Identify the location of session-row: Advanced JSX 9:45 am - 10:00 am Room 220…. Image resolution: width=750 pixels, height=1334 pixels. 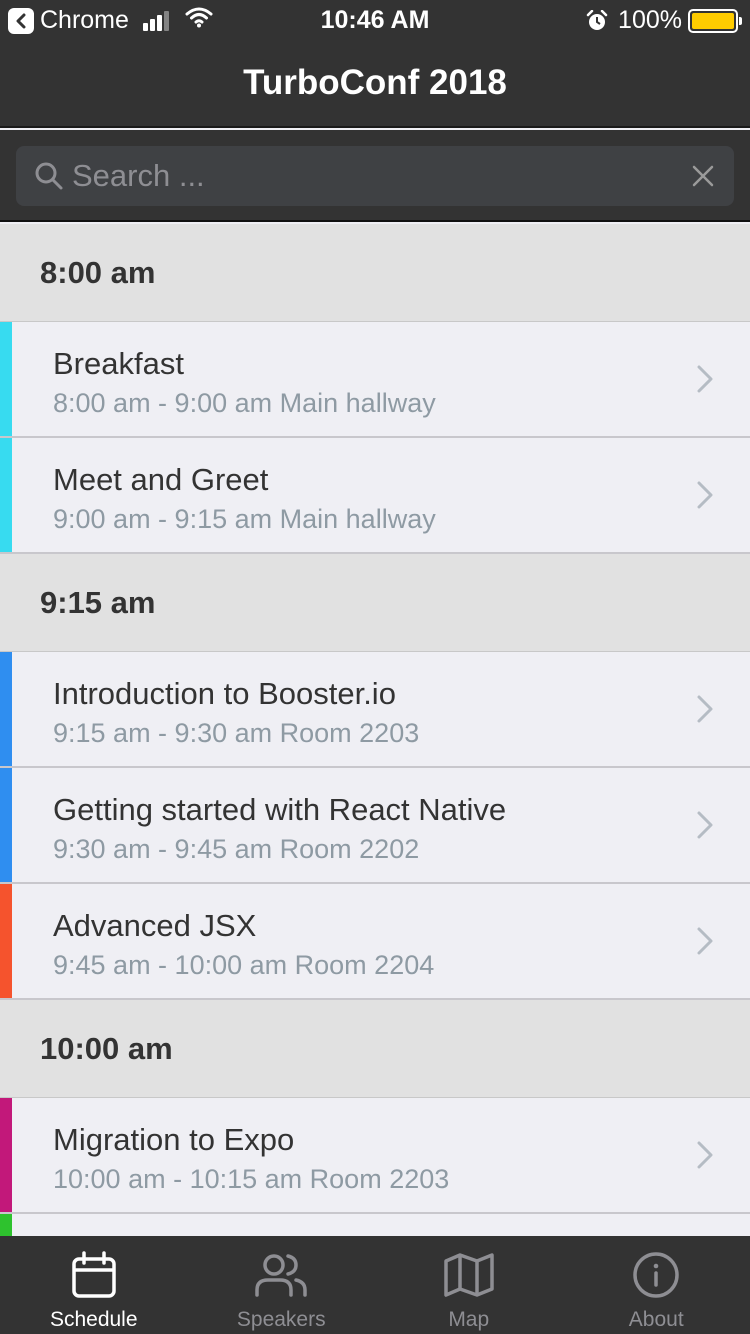
(375, 942).